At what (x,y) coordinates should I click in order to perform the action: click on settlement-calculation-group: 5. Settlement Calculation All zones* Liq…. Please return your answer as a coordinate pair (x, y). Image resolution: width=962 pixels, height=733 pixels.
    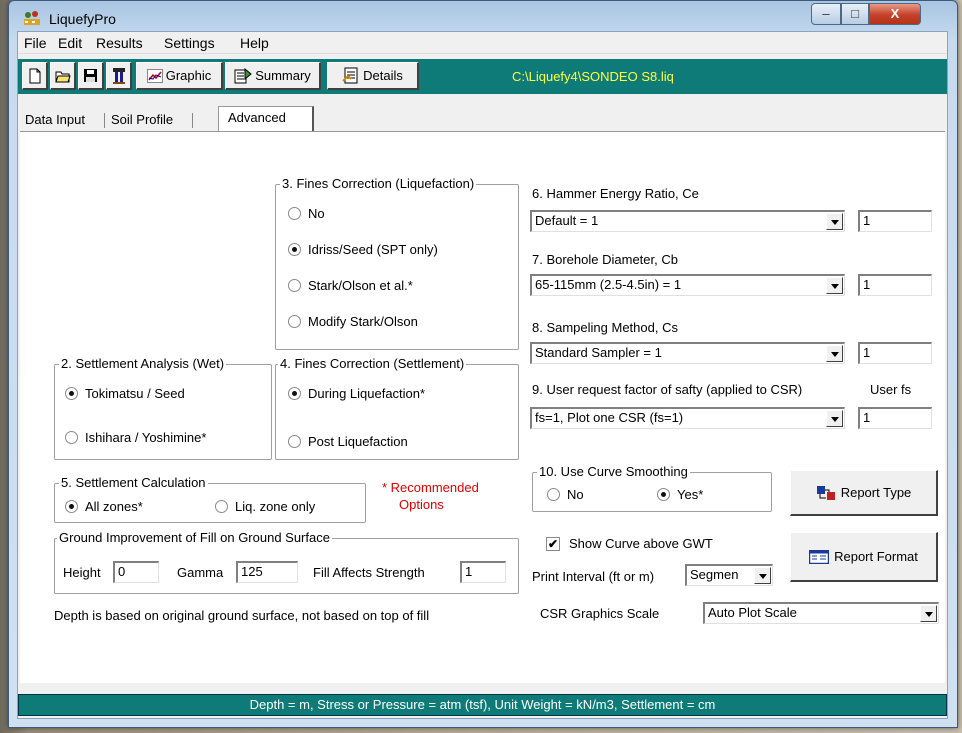
    Looking at the image, I should click on (210, 499).